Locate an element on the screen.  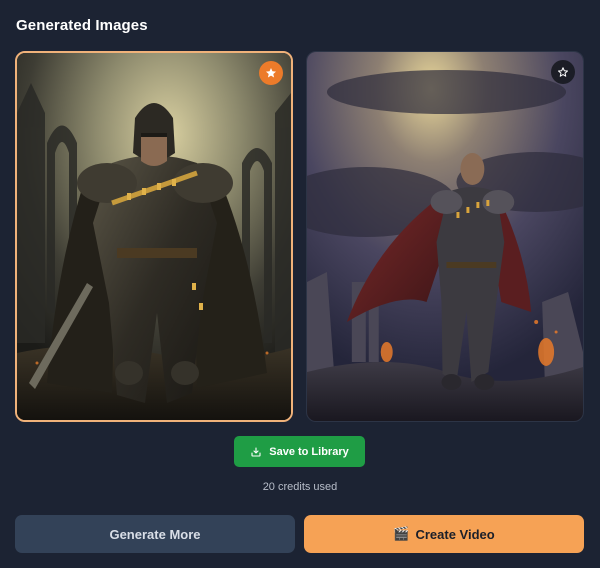
generate-more-label: Generate More is located at coordinates (155, 534).